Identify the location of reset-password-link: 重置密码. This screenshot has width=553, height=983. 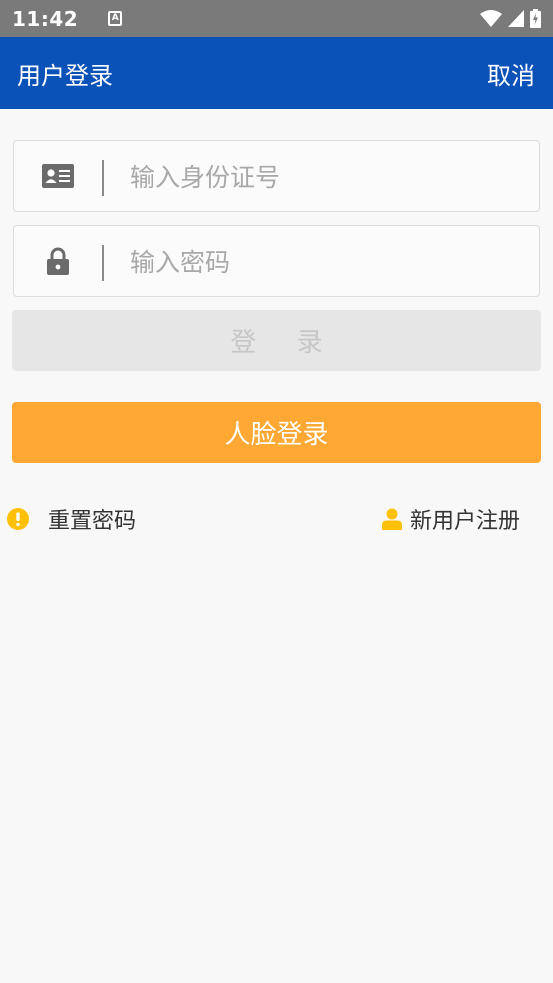
(71, 519).